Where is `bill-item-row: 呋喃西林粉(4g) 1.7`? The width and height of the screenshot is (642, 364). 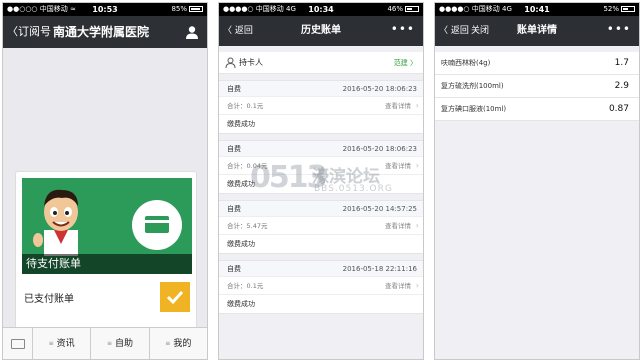 bill-item-row: 呋喃西林粉(4g) 1.7 is located at coordinates (537, 63).